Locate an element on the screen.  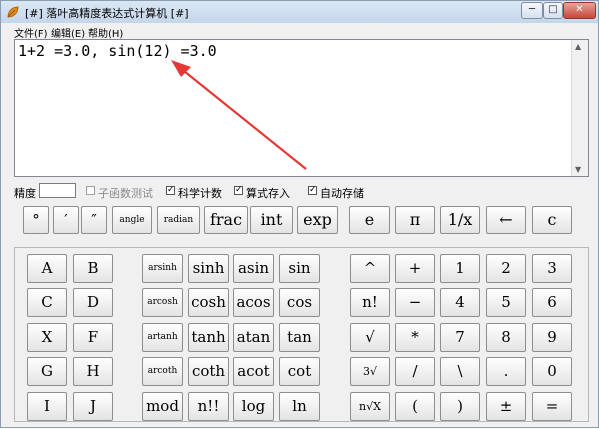
letter-button: X is located at coordinates (47, 337).